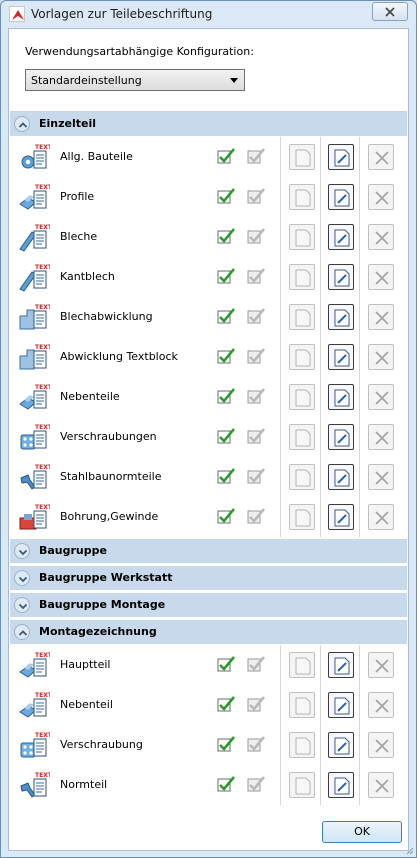  Describe the element at coordinates (208, 632) in the screenshot. I see `group-montagezeichnung: Montagezeichnung` at that location.